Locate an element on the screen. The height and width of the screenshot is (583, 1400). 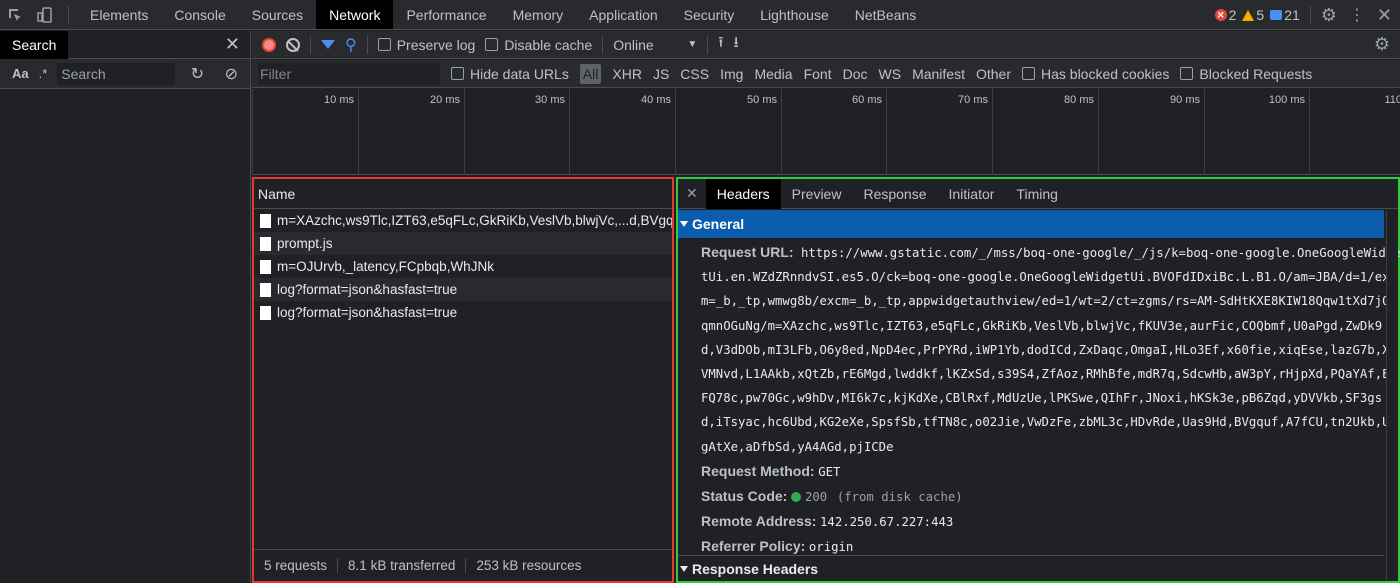
hide-data-urls-checkbox: Hide data URLs is located at coordinates (510, 74).